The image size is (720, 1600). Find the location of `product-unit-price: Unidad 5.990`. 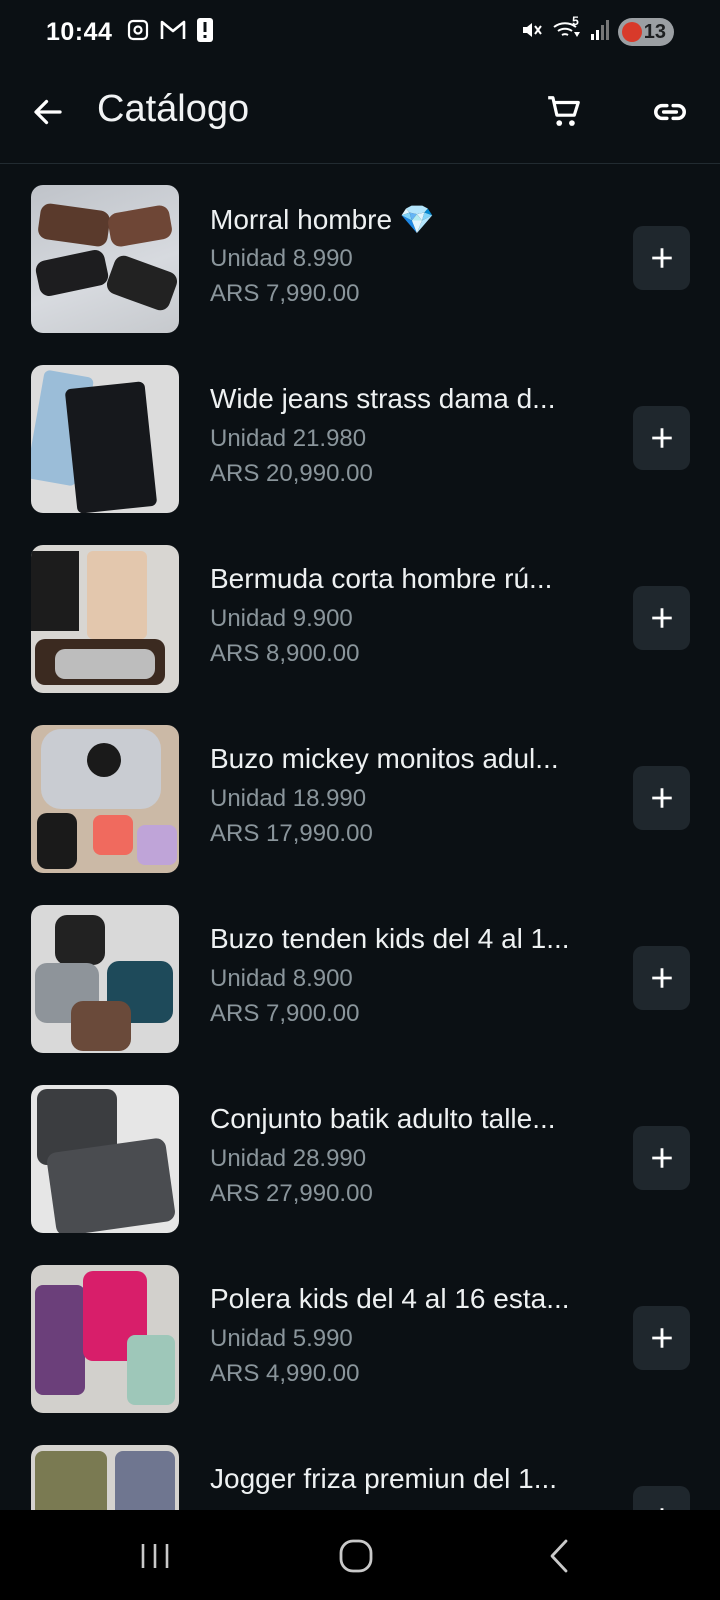

product-unit-price: Unidad 5.990 is located at coordinates (281, 1338).